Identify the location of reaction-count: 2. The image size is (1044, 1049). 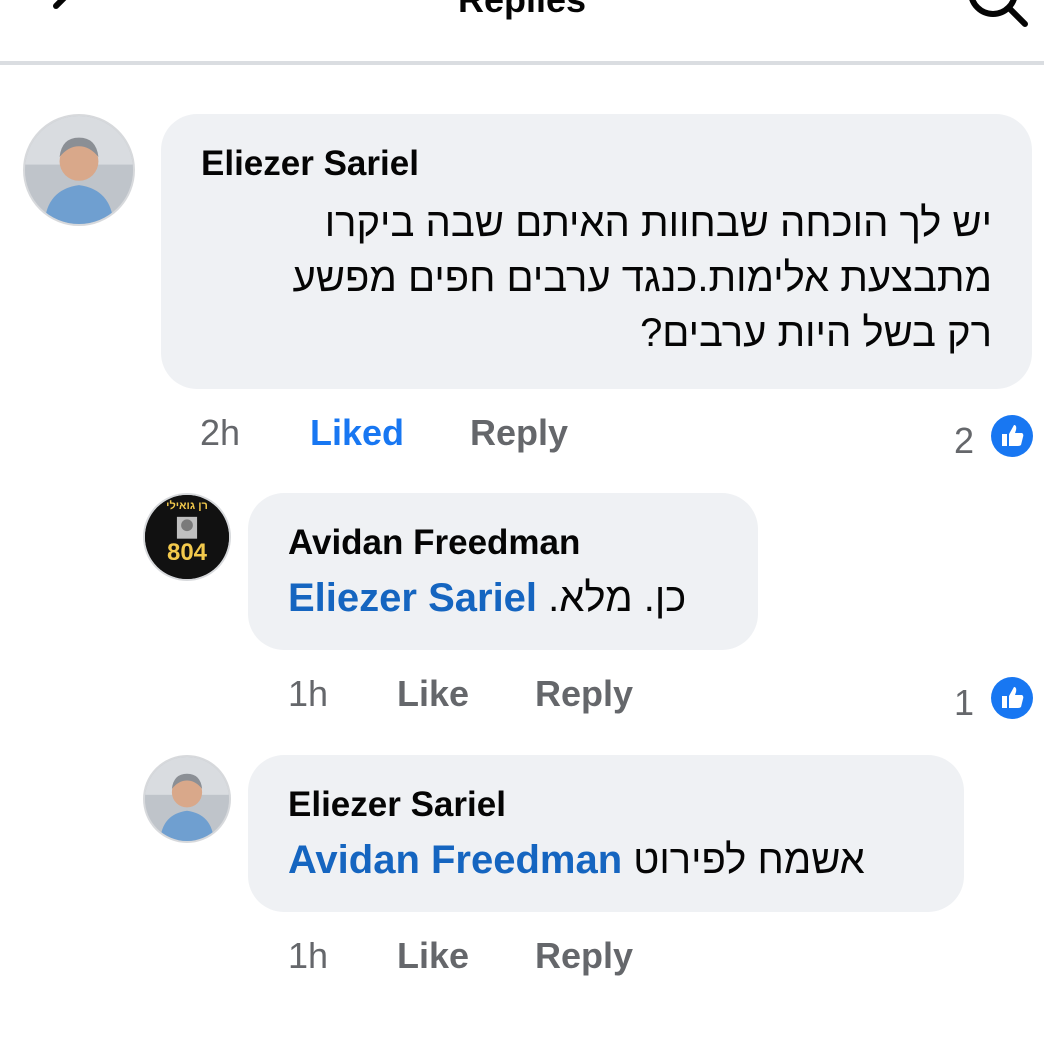
(954, 441).